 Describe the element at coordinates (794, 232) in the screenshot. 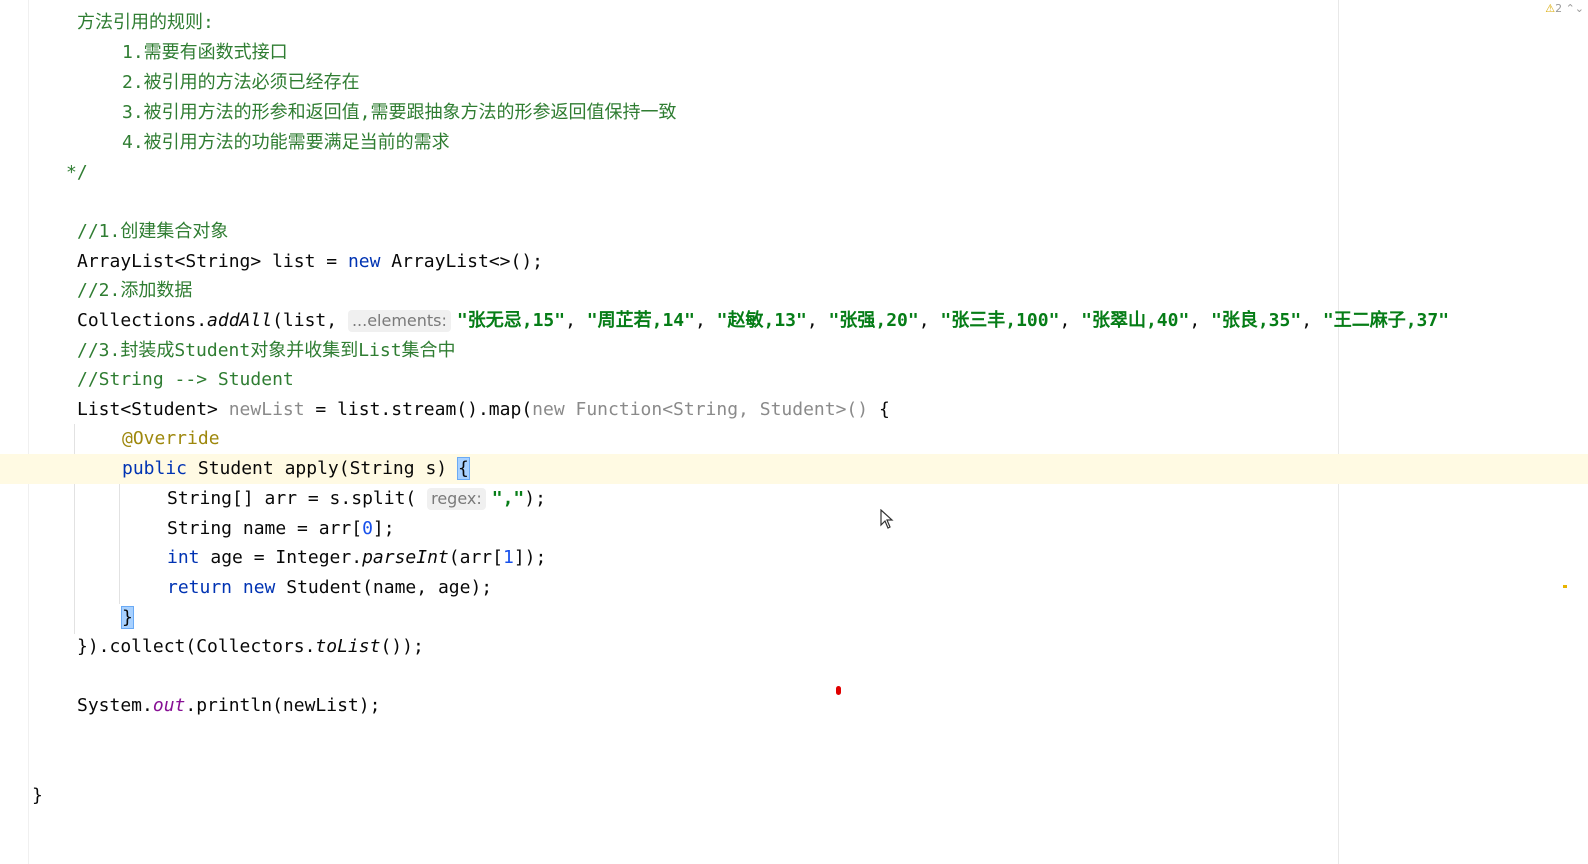

I see `code-line: //1.创建集合对象` at that location.